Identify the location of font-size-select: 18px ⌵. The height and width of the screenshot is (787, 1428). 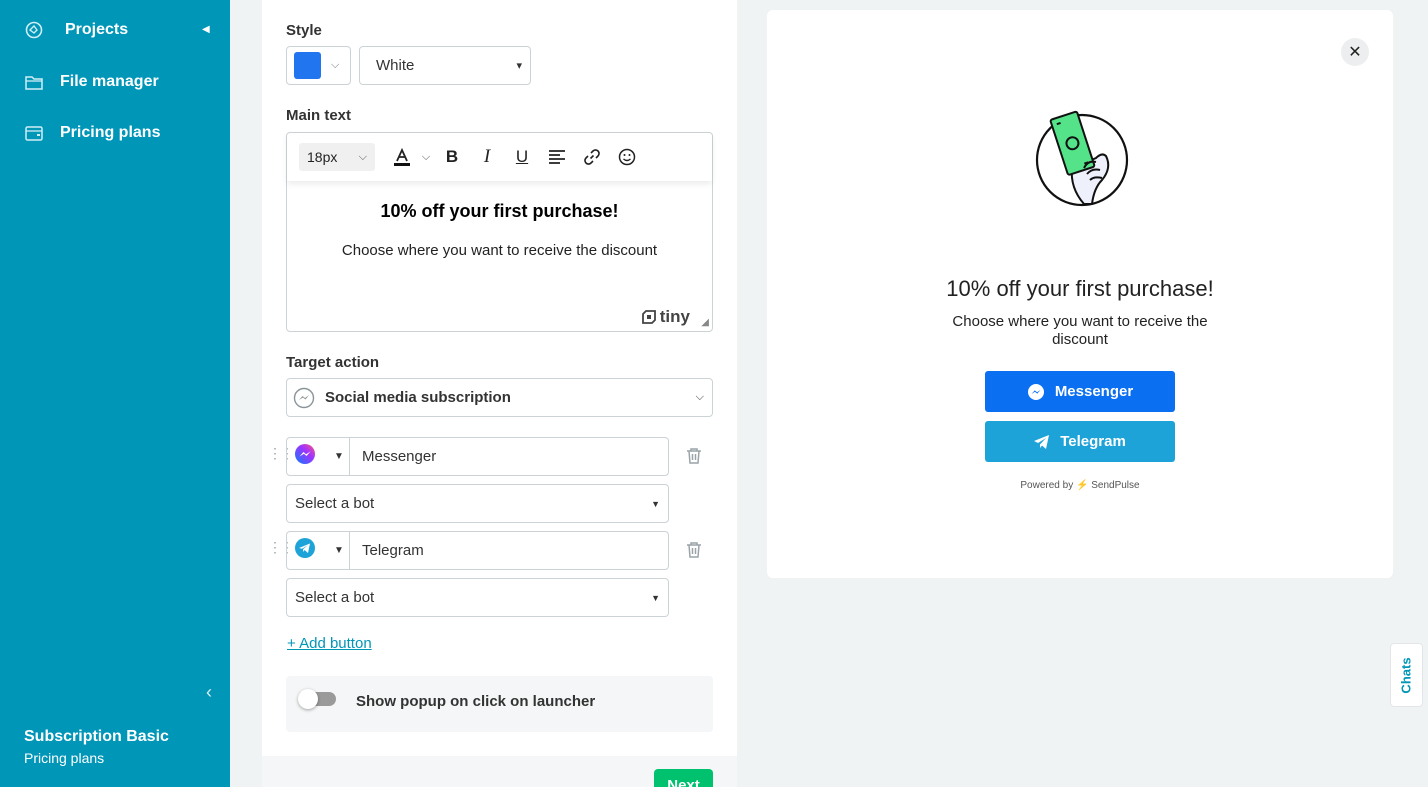
(337, 157).